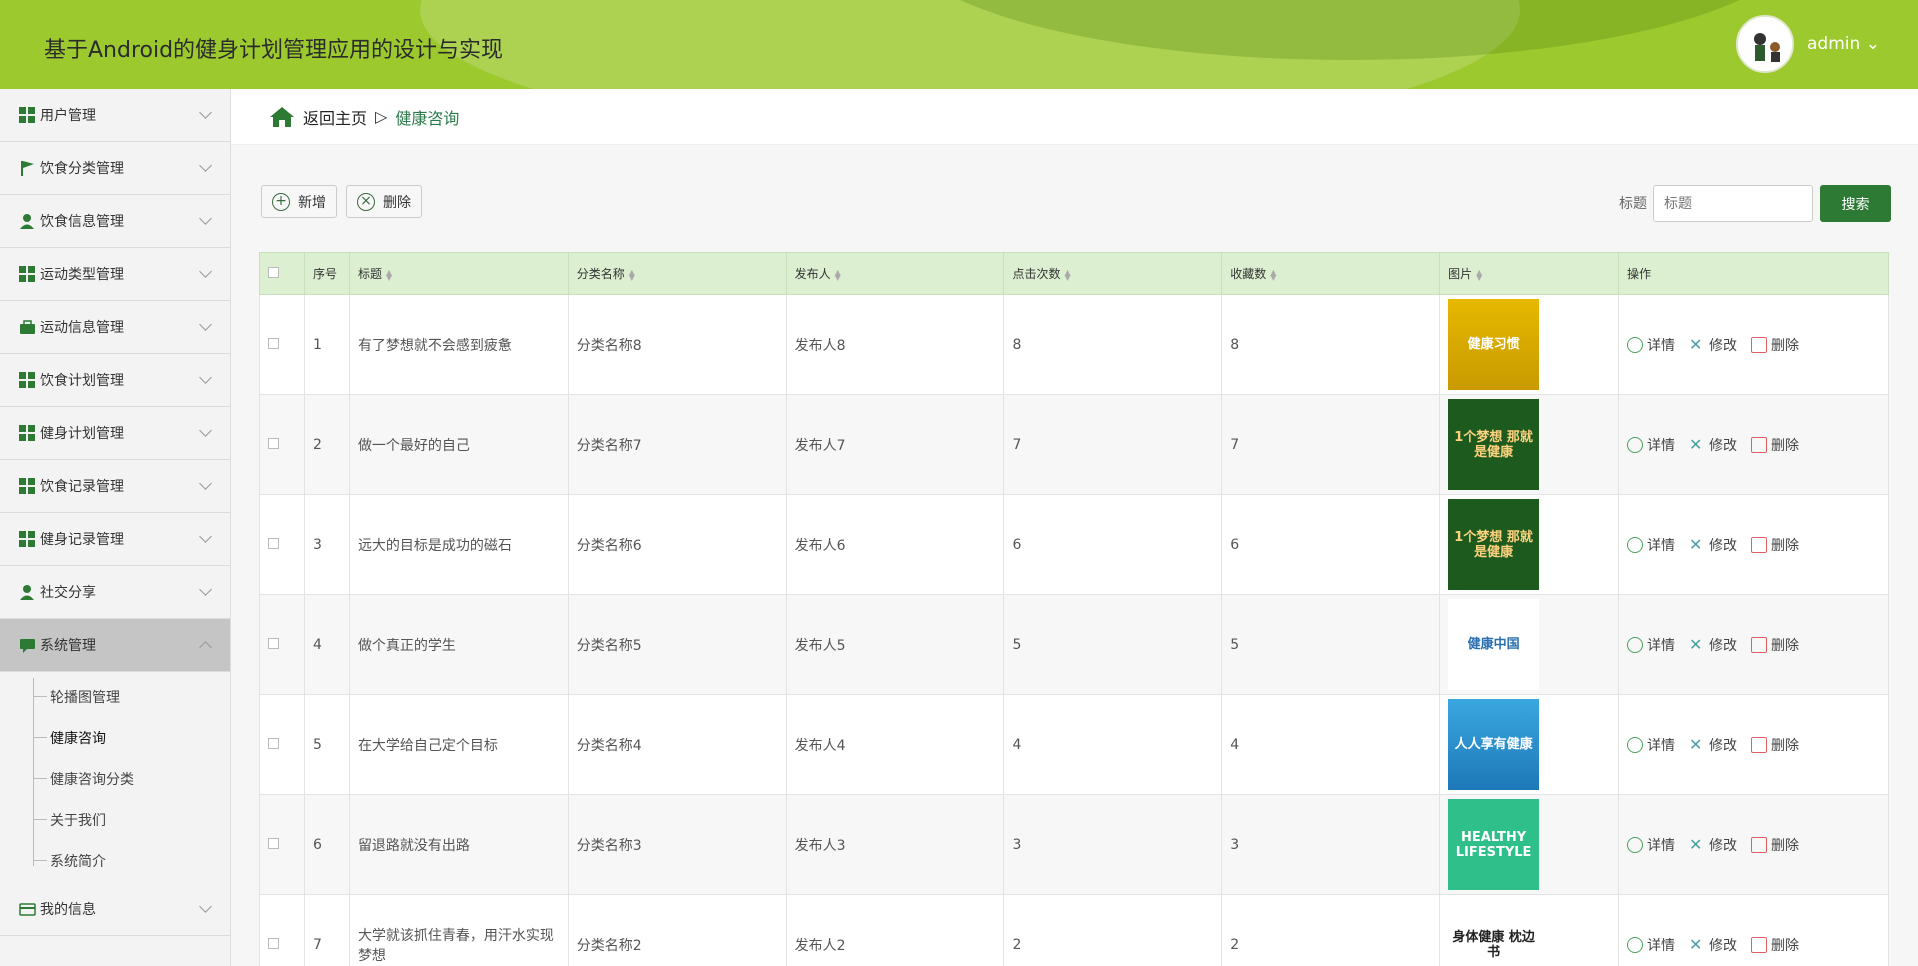 Image resolution: width=1918 pixels, height=966 pixels. Describe the element at coordinates (282, 273) in the screenshot. I see `select-all-cell` at that location.